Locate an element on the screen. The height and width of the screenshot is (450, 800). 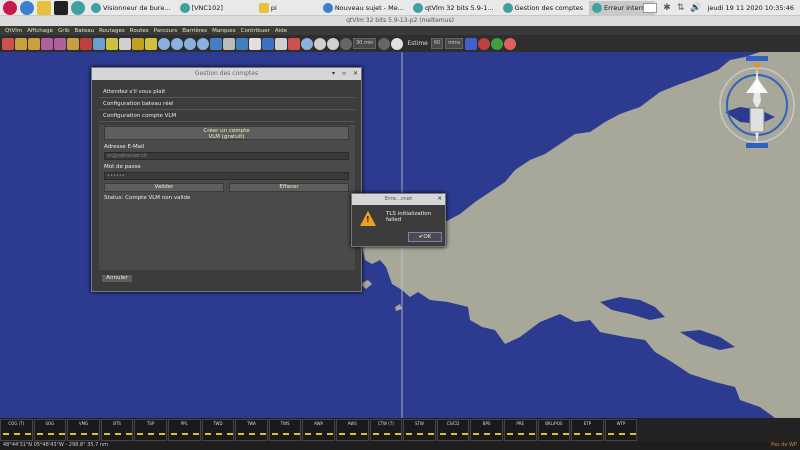
instrument-cell: CS/CD is located at coordinates (453, 430).